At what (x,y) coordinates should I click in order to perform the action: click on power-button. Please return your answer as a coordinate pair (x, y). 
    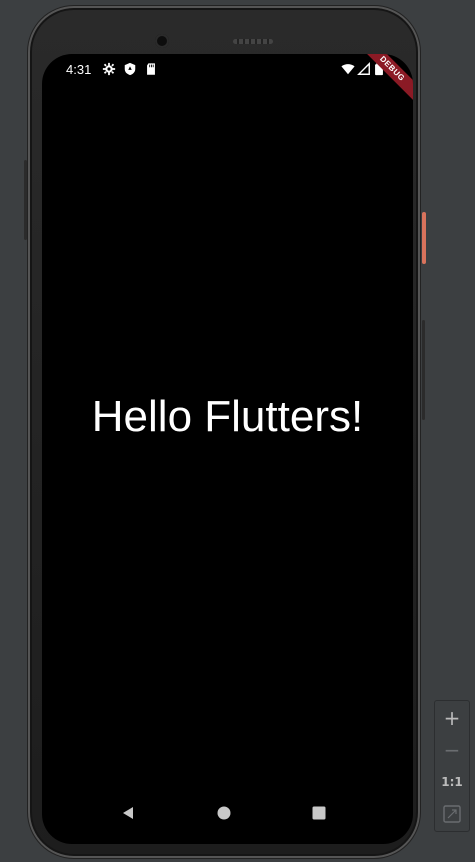
    Looking at the image, I should click on (424, 238).